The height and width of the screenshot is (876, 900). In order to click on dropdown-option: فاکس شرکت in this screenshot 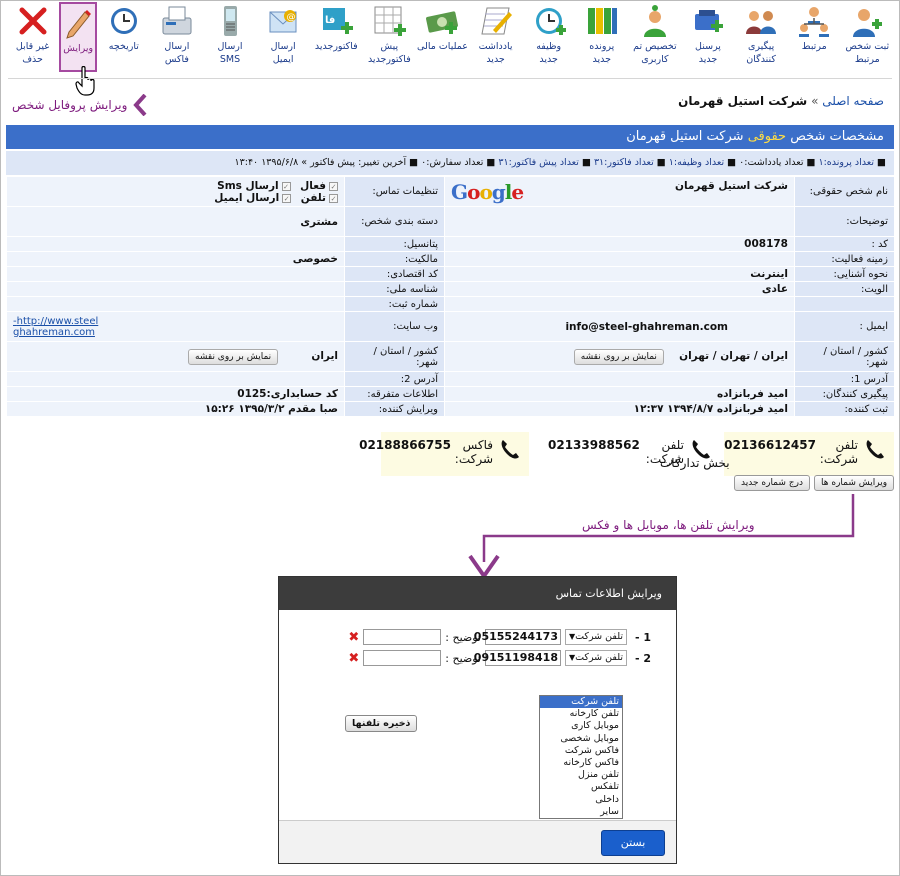, I will do `click(581, 751)`.